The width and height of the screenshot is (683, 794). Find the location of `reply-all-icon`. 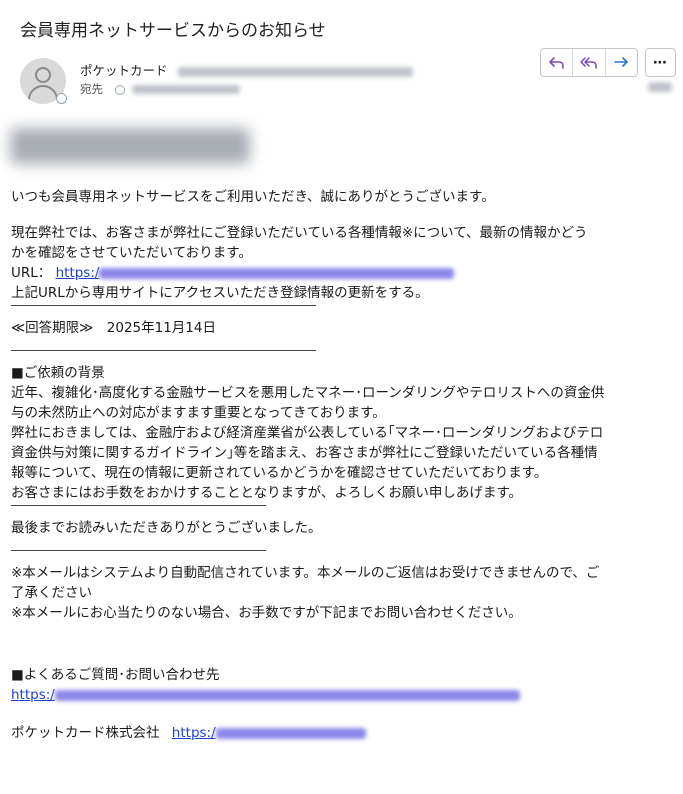

reply-all-icon is located at coordinates (588, 62).